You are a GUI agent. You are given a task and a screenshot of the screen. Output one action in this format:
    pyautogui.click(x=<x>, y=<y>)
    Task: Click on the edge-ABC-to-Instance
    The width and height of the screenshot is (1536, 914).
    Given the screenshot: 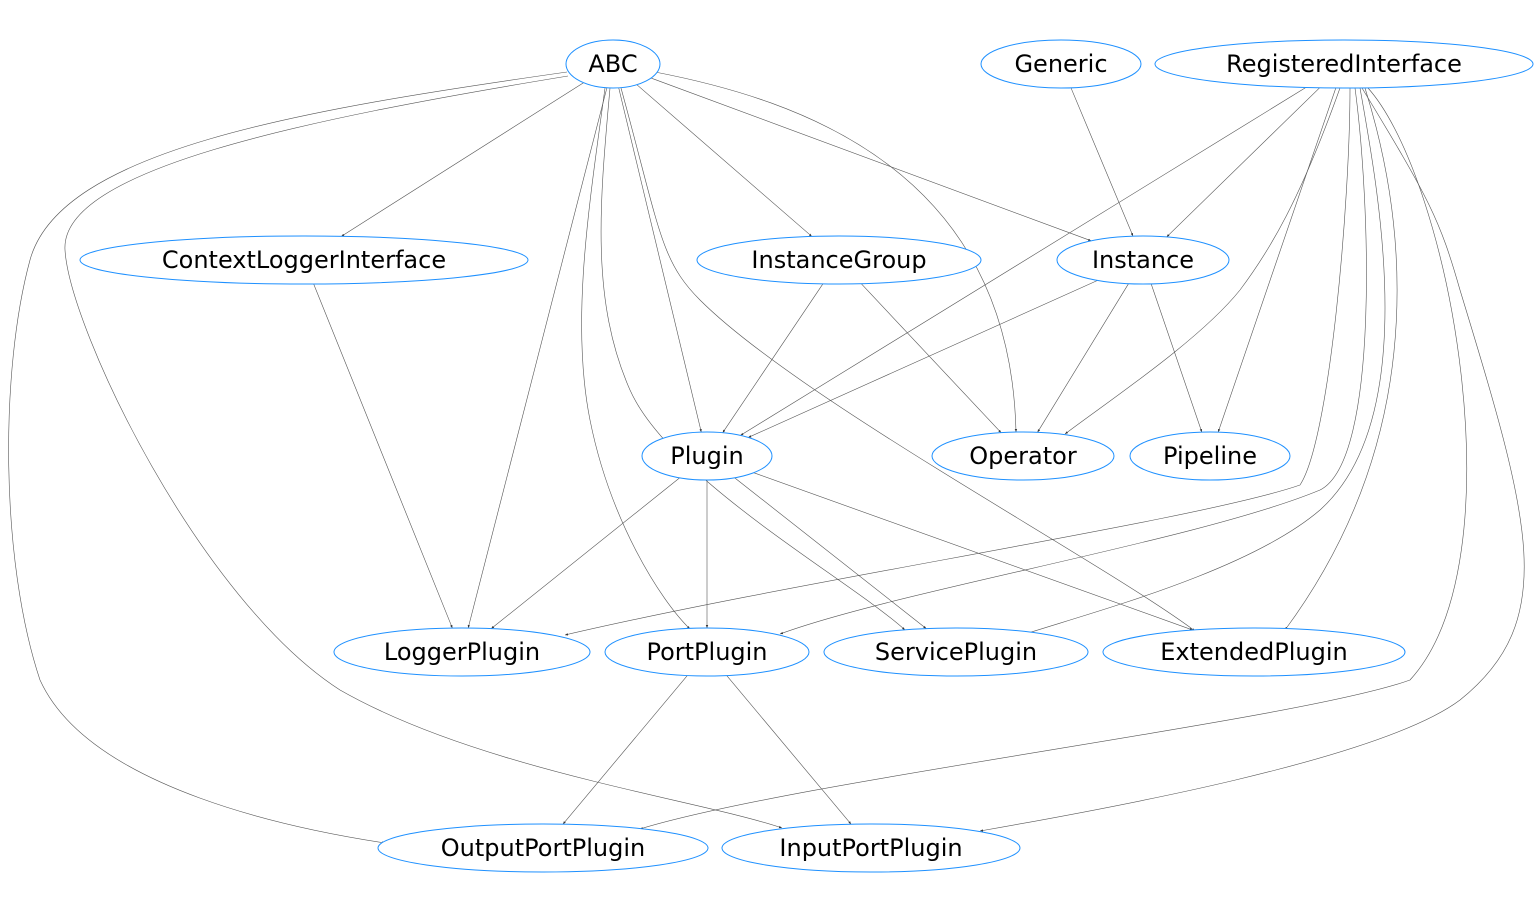 What is the action you would take?
    pyautogui.click(x=871, y=159)
    